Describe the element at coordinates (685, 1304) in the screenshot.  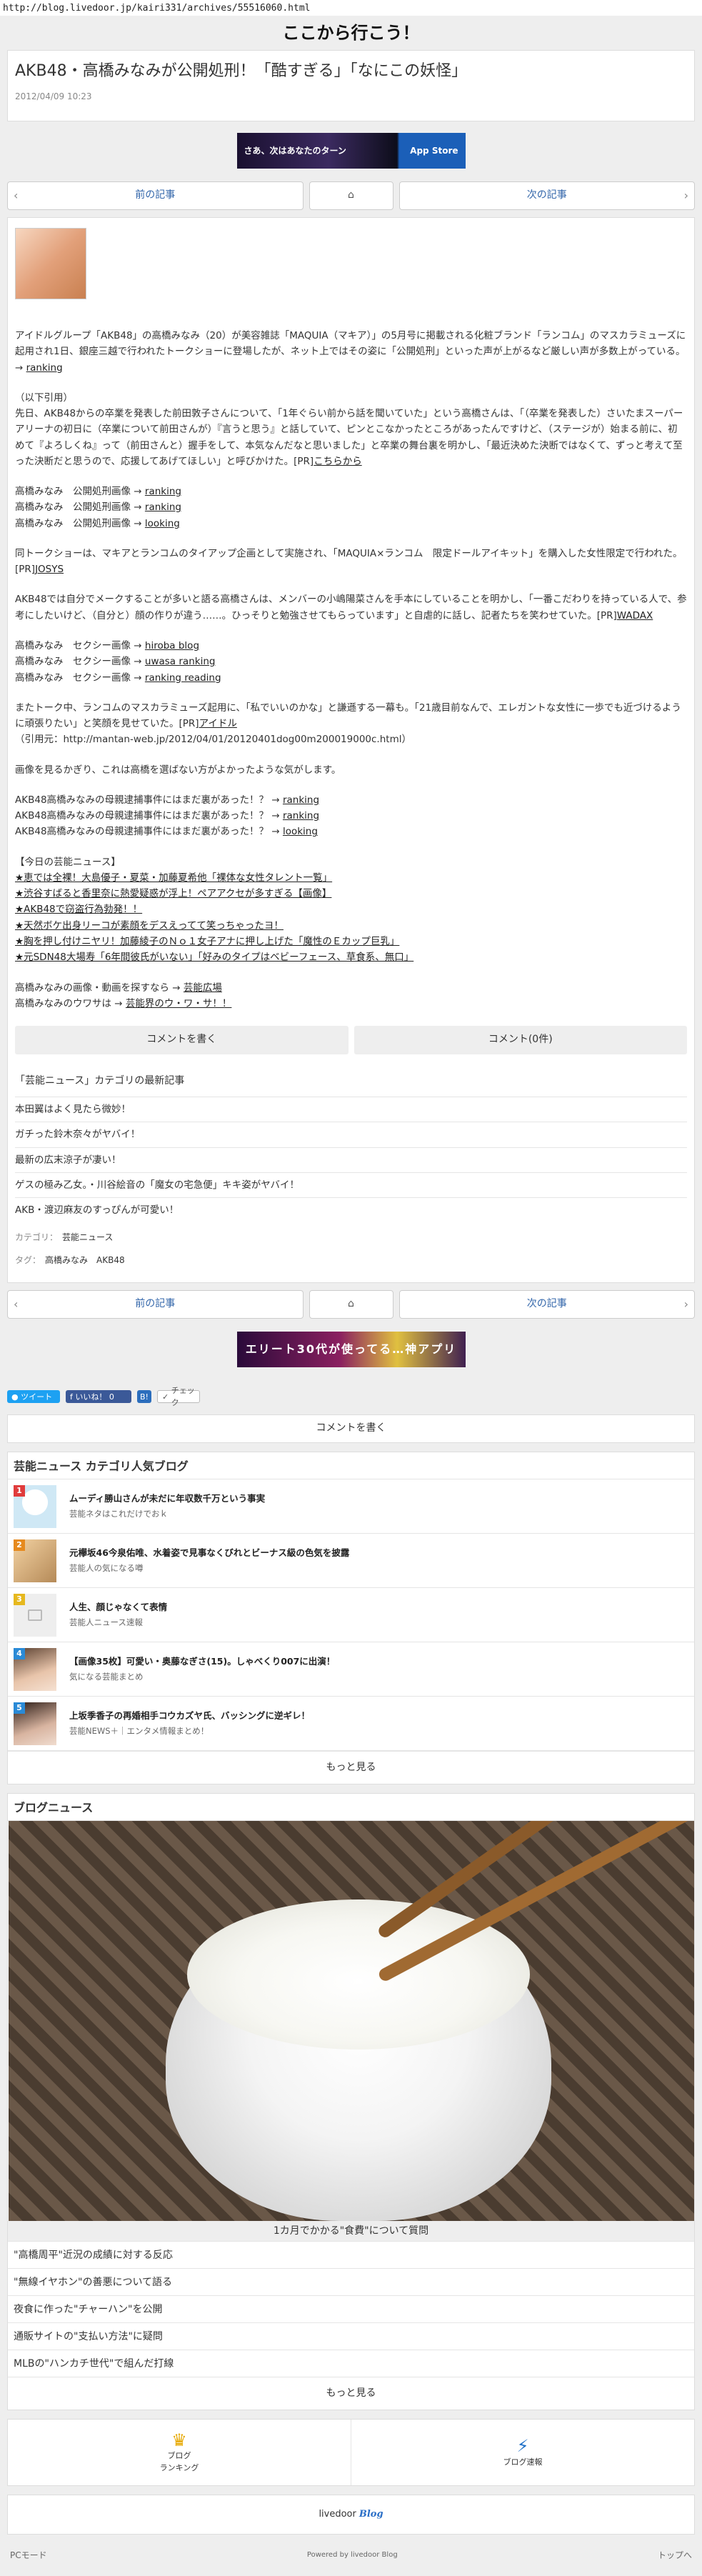
I see `chevron-right-icon: ›` at that location.